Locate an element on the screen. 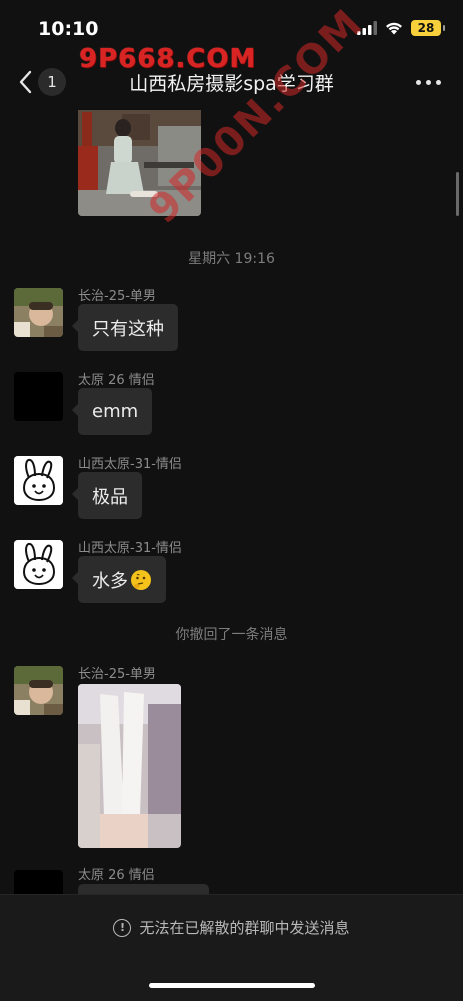  info-icon: ! is located at coordinates (122, 927).